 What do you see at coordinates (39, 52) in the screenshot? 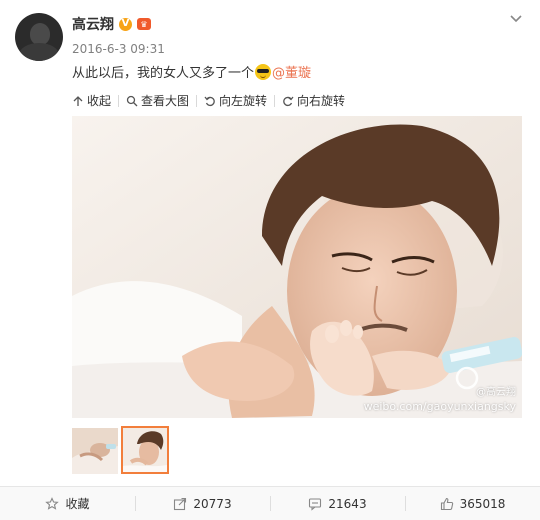
I see `avatar-shoulder` at bounding box center [39, 52].